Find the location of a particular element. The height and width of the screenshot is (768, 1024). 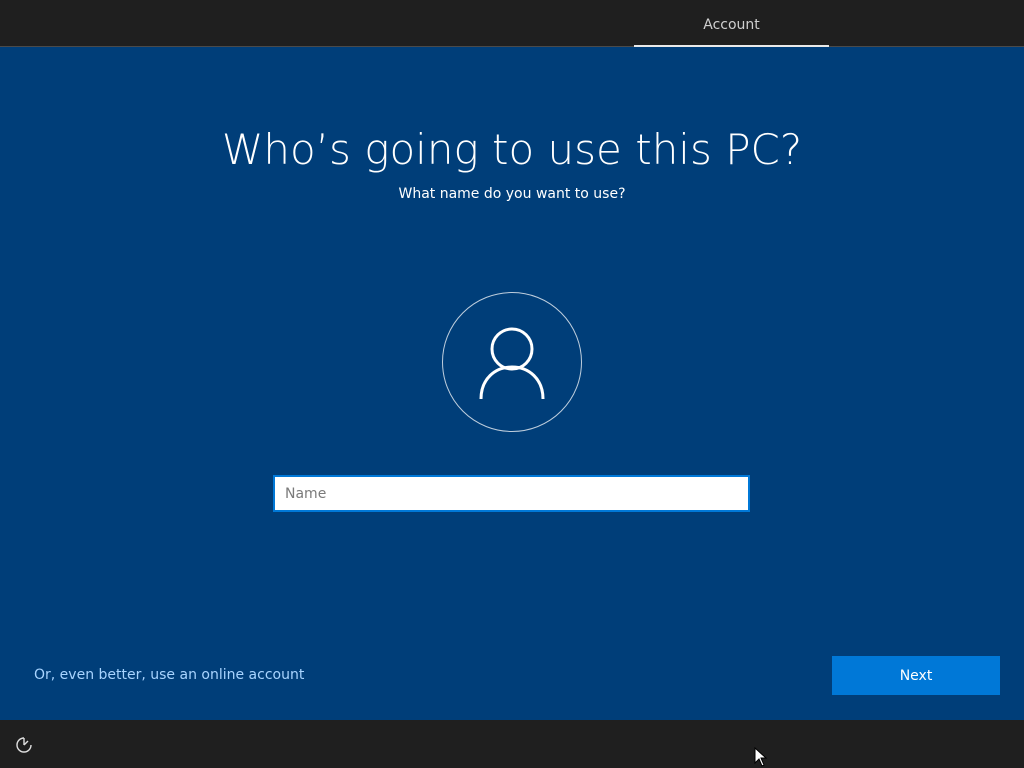

mouse-cursor-icon is located at coordinates (761, 757).